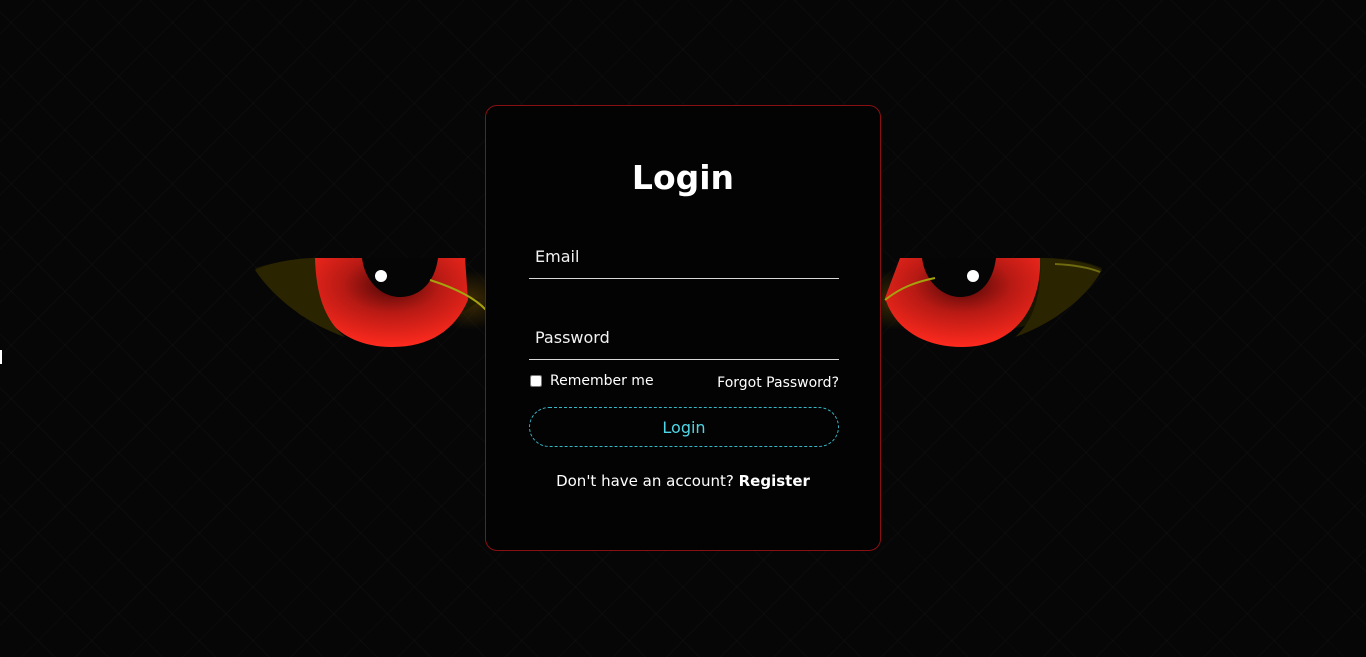  I want to click on edge-marker, so click(1, 357).